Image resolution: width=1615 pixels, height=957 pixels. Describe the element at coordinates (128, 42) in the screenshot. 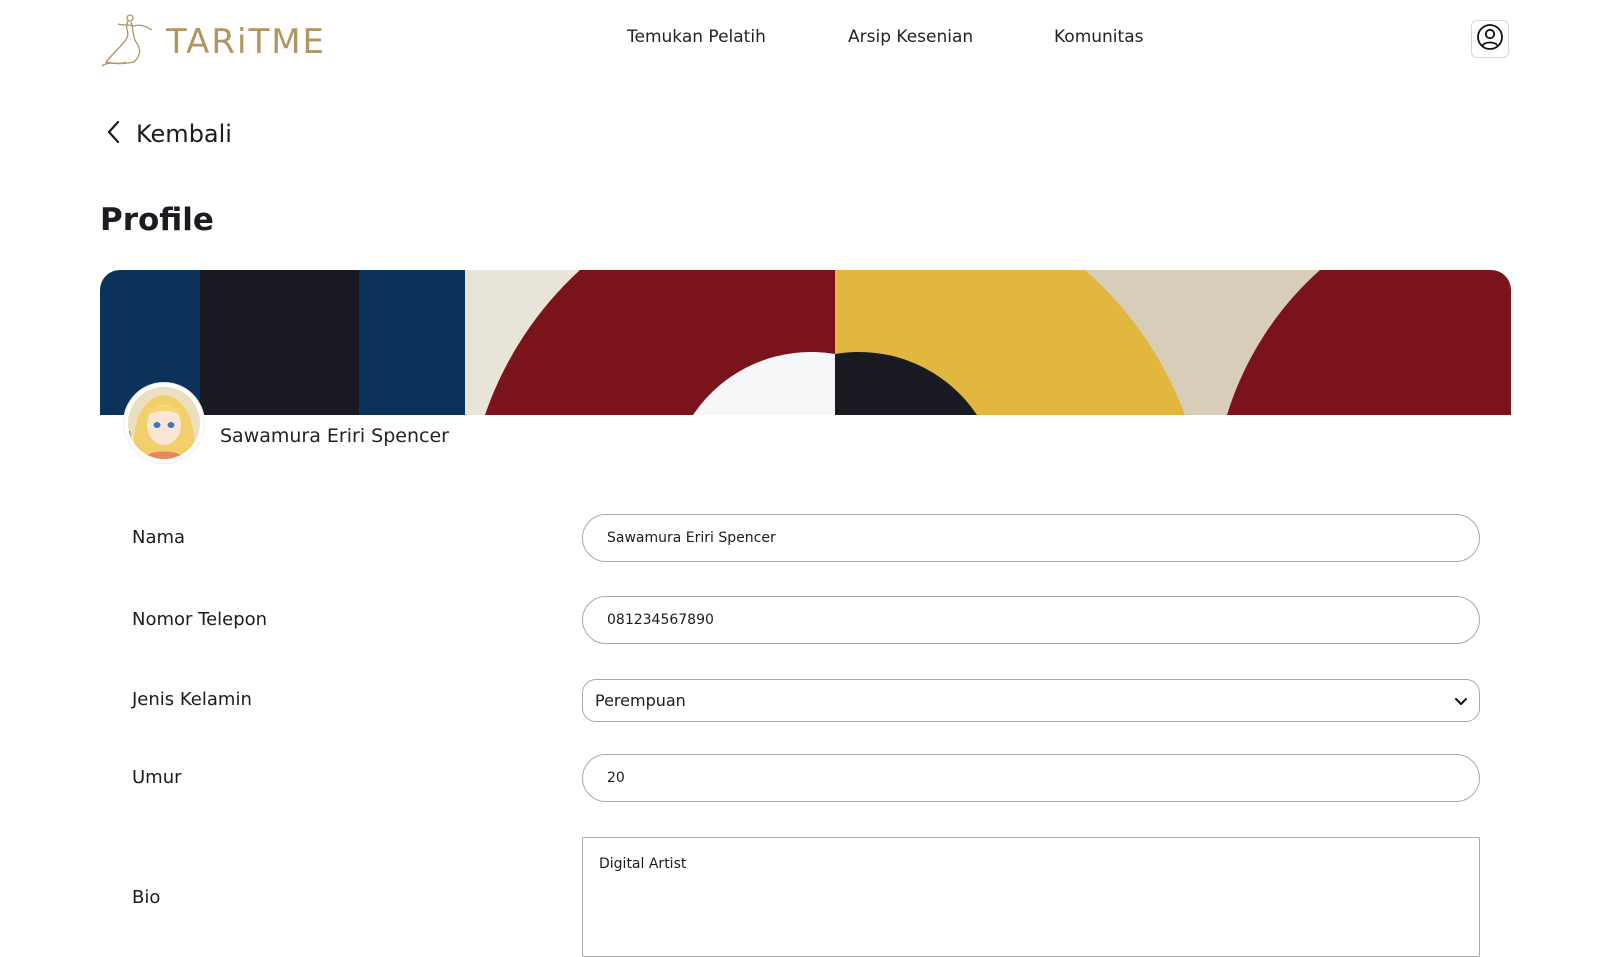

I see `dancer-logo-icon` at that location.